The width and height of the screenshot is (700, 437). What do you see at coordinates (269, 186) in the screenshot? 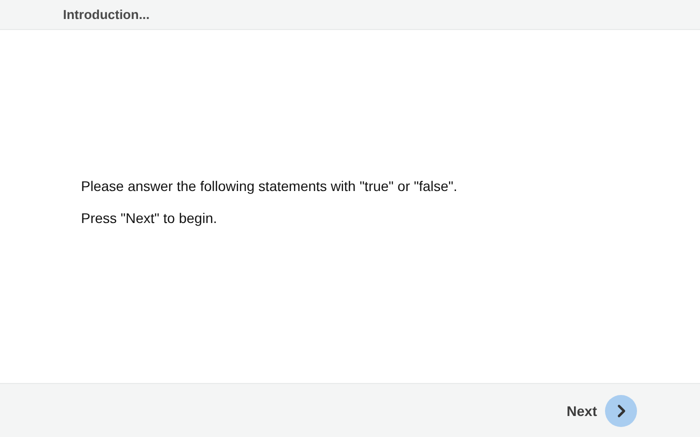
I see `instruction-text: Please answer the following statements with "true" or "false".` at bounding box center [269, 186].